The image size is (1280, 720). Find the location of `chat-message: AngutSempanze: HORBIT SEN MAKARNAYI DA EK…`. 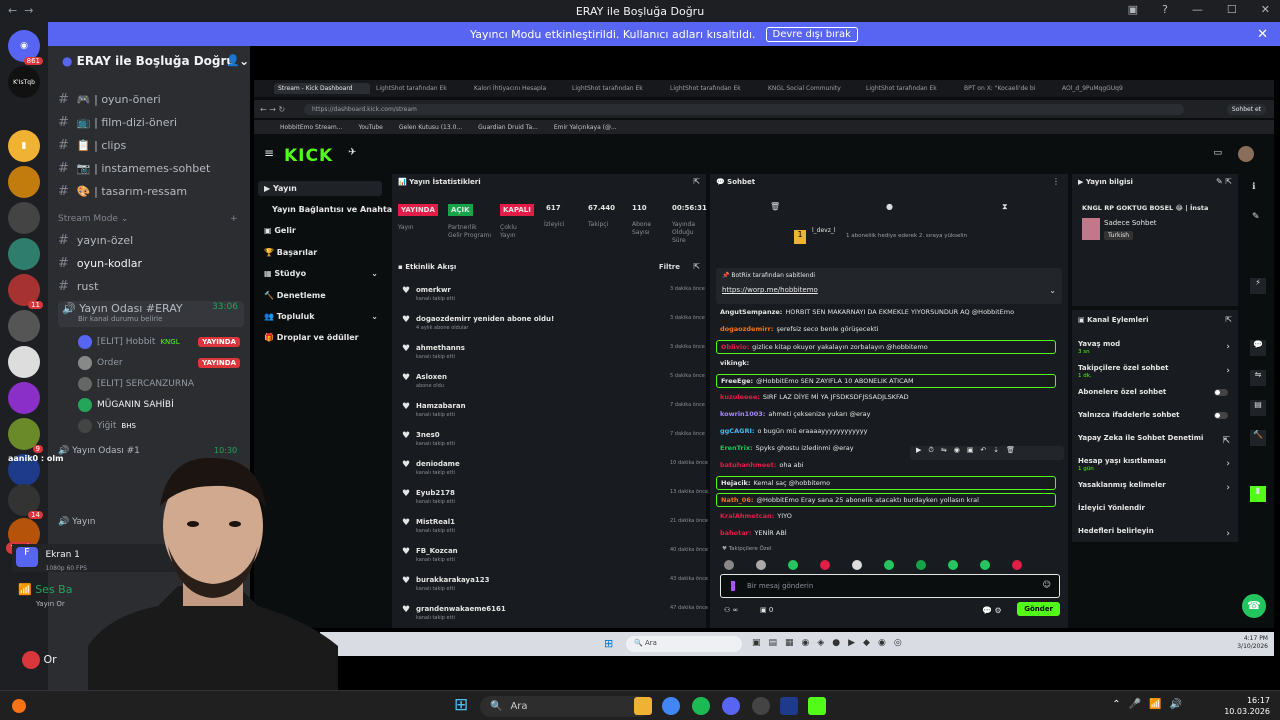

chat-message: AngutSempanze: HORBIT SEN MAKARNAYI DA EK… is located at coordinates (886, 312).